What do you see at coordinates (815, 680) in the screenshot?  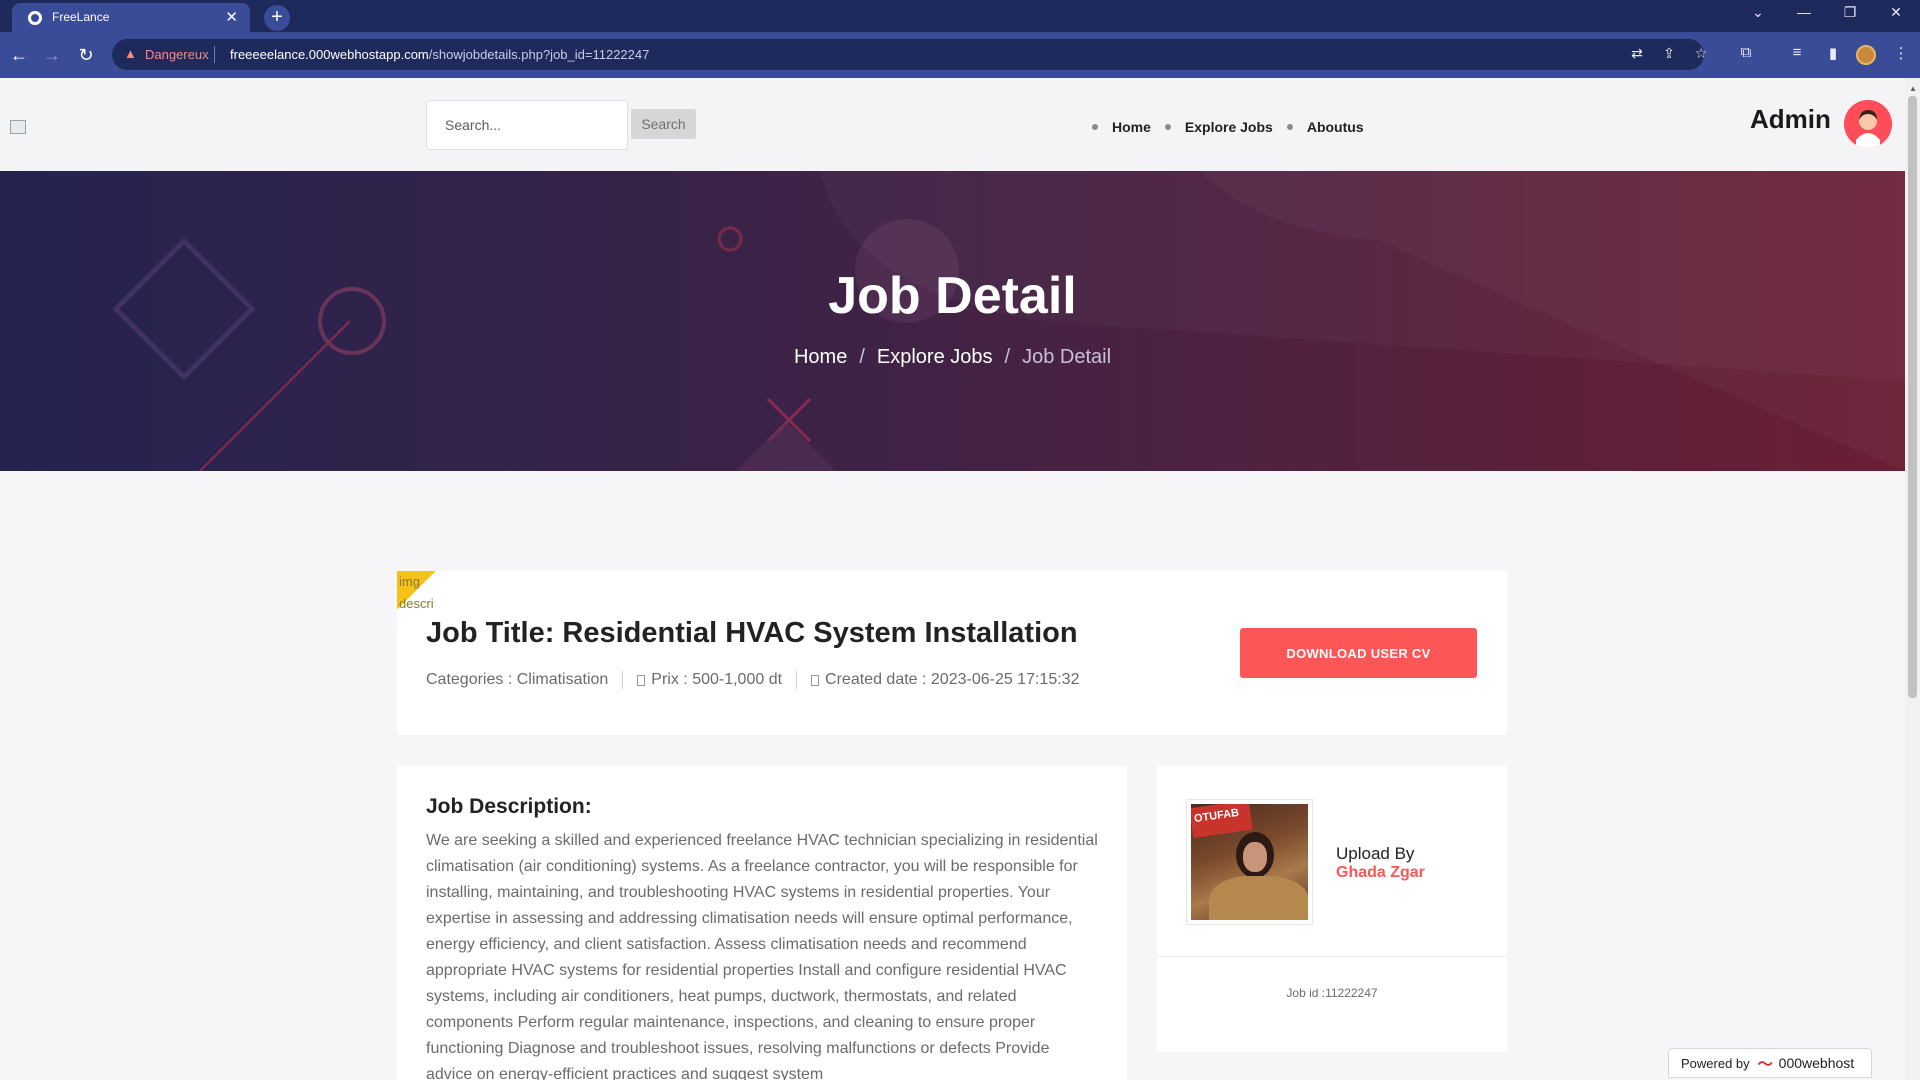 I see `calendar-icon` at bounding box center [815, 680].